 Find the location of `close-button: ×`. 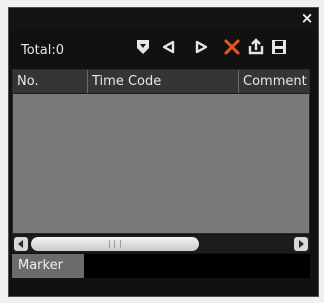

close-button: × is located at coordinates (307, 18).